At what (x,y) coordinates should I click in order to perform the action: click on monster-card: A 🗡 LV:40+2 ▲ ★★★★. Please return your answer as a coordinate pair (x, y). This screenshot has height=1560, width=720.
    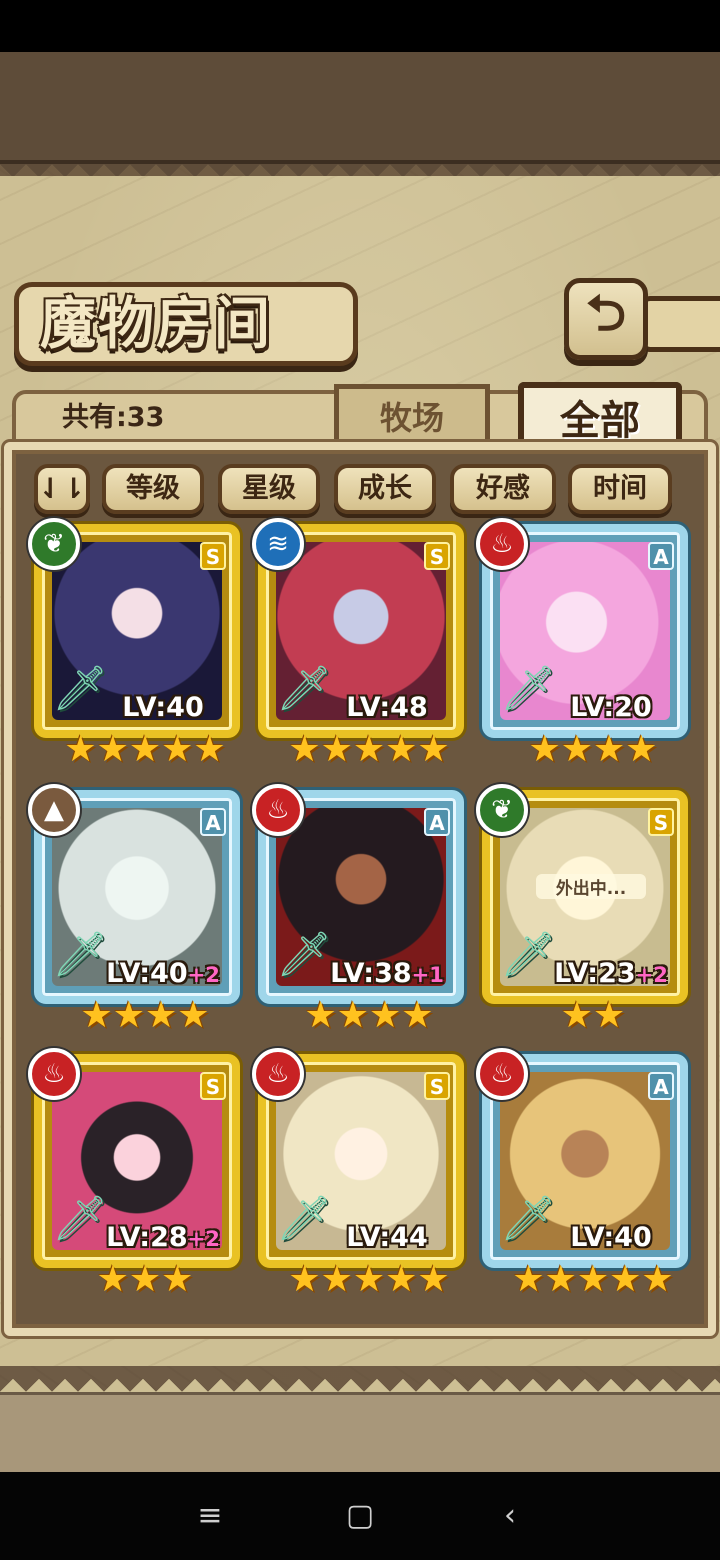
    Looking at the image, I should click on (134, 910).